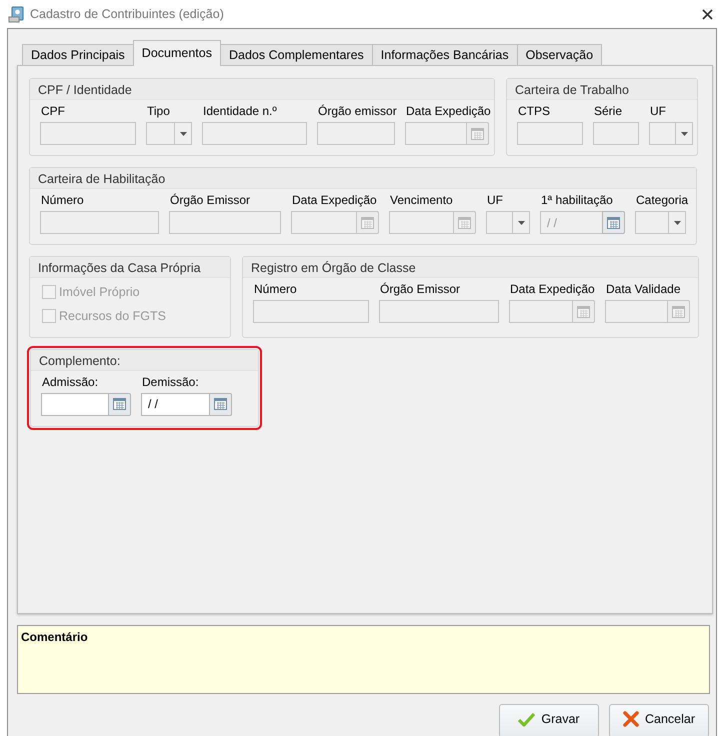 Image resolution: width=724 pixels, height=736 pixels. I want to click on field-label: Órgão emissor, so click(356, 111).